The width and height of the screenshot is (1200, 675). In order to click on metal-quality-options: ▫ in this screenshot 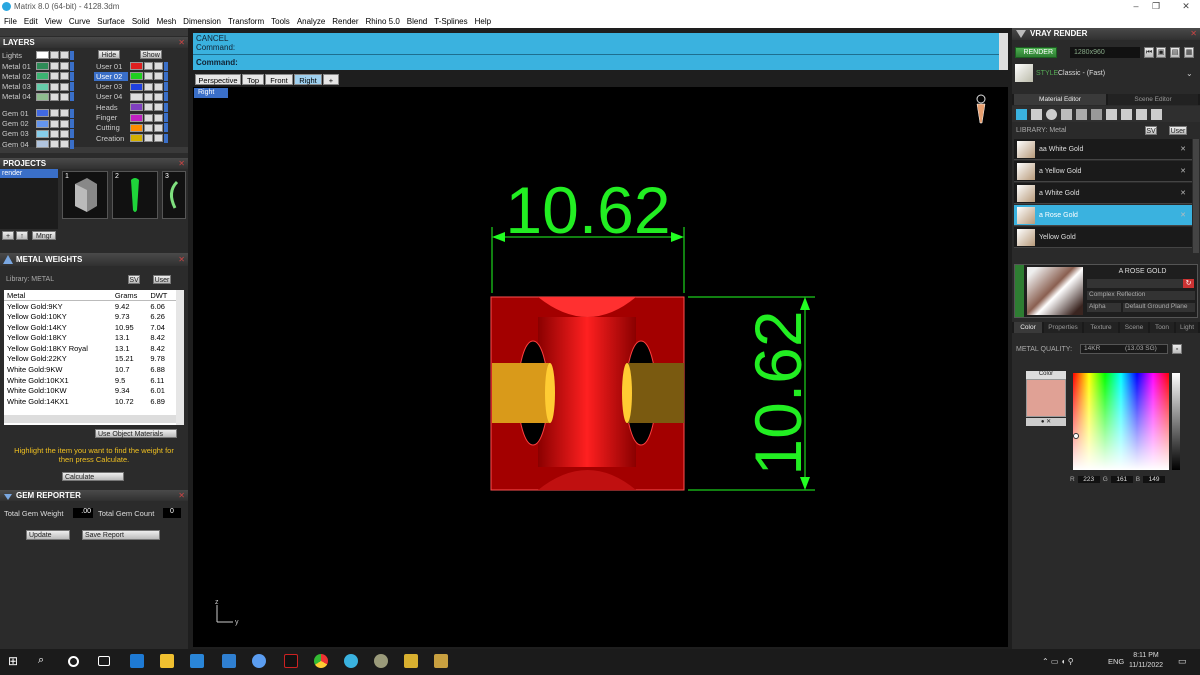, I will do `click(1177, 349)`.